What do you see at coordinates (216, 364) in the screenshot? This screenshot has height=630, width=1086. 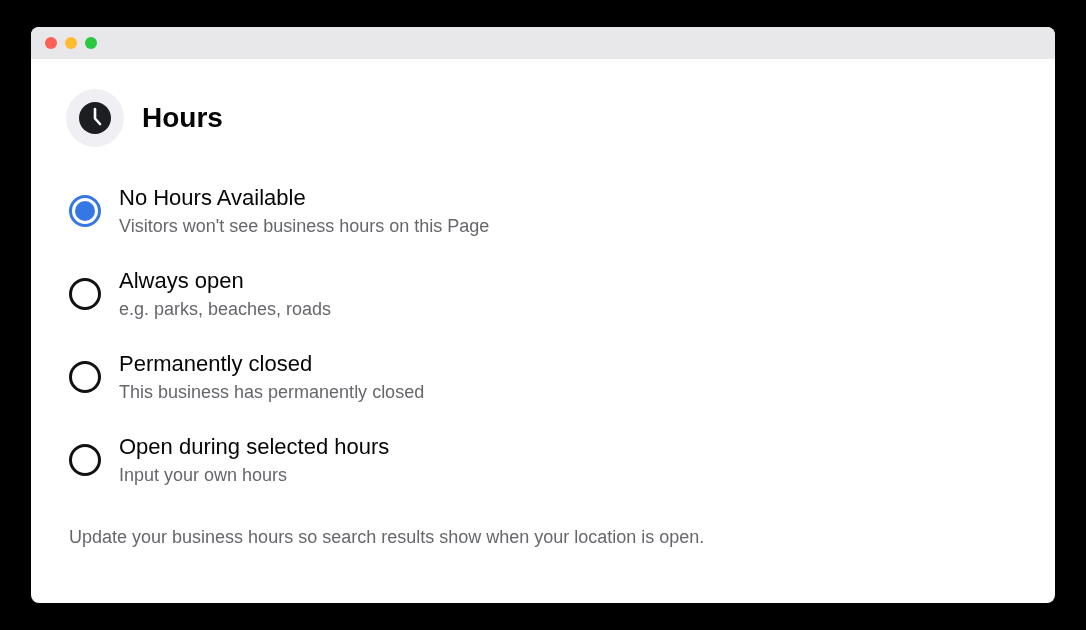 I see `option-label: Permanently closed` at bounding box center [216, 364].